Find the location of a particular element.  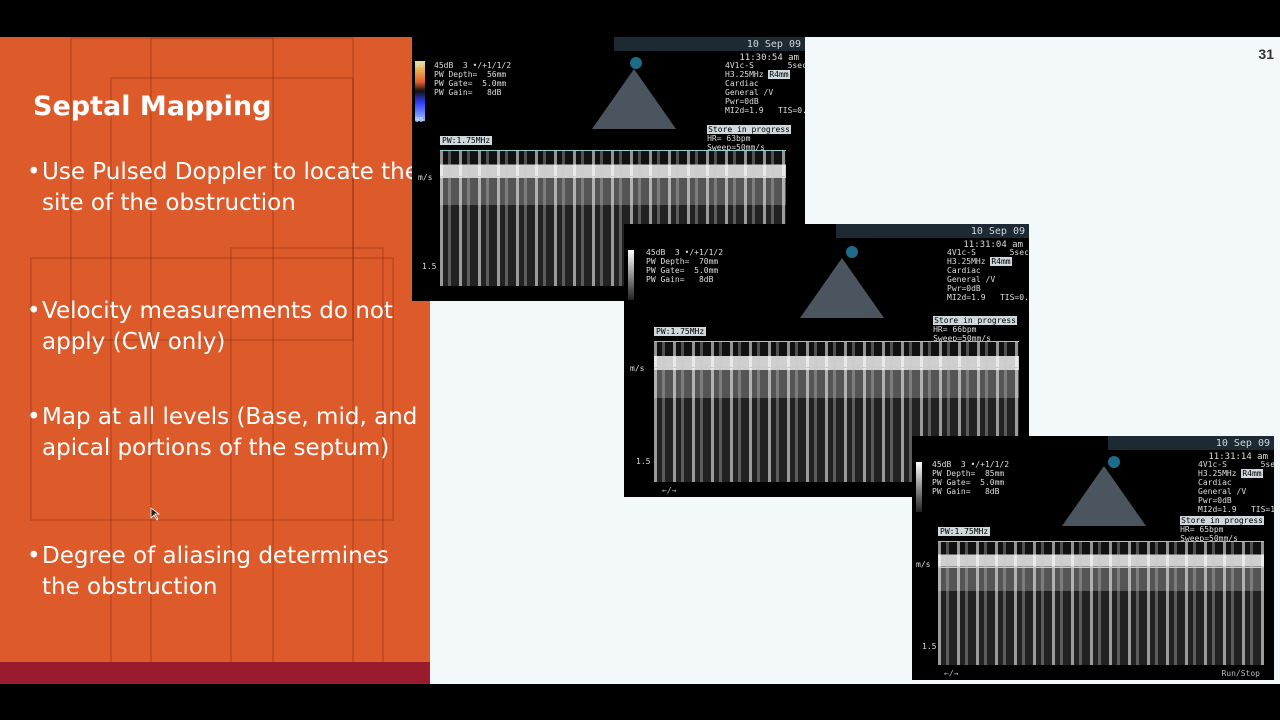

param-line: MI2d=1.9 TIS=0.4 is located at coordinates (765, 110).